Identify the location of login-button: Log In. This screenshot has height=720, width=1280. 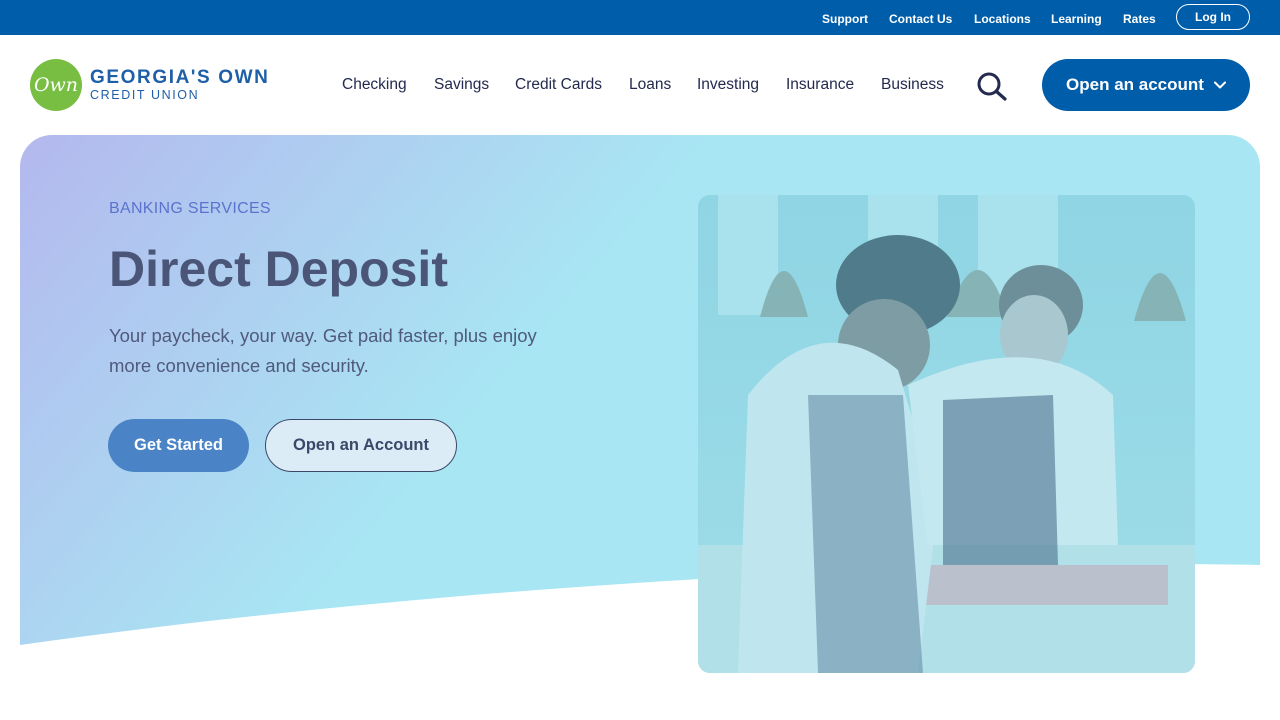
(1213, 17).